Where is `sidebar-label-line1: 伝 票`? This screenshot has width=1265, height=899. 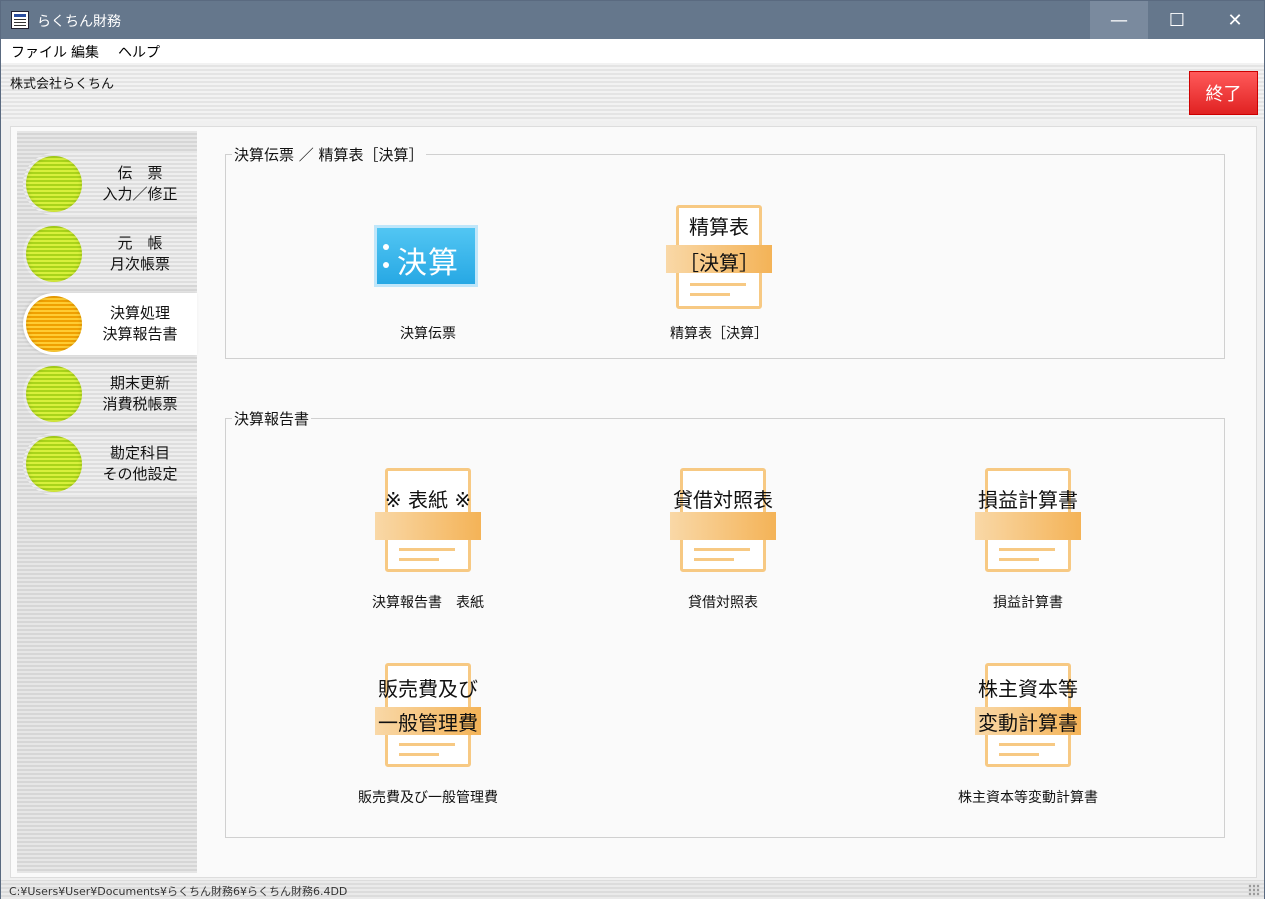
sidebar-label-line1: 伝 票 is located at coordinates (140, 173).